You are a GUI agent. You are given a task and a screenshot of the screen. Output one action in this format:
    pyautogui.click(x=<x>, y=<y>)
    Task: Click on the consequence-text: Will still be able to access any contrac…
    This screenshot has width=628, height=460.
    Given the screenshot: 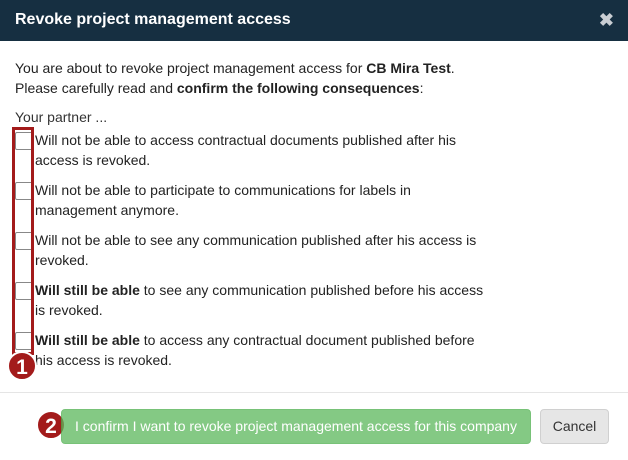 What is the action you would take?
    pyautogui.click(x=265, y=350)
    